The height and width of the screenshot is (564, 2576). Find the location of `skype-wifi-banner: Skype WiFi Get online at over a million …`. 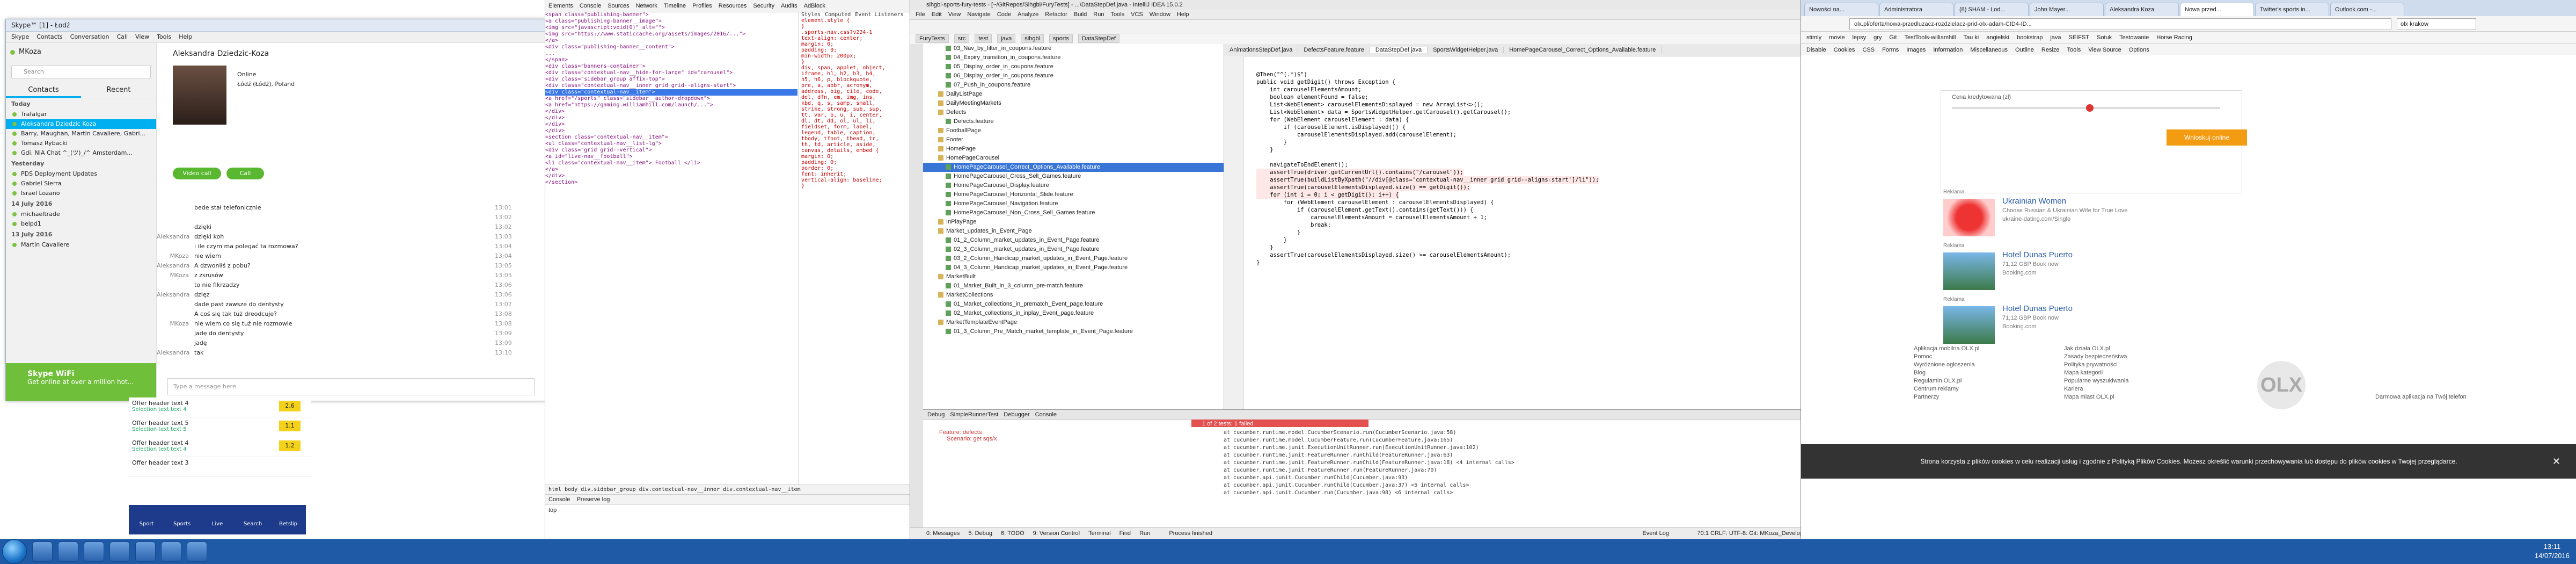

skype-wifi-banner: Skype WiFi Get online at over a million … is located at coordinates (81, 382).